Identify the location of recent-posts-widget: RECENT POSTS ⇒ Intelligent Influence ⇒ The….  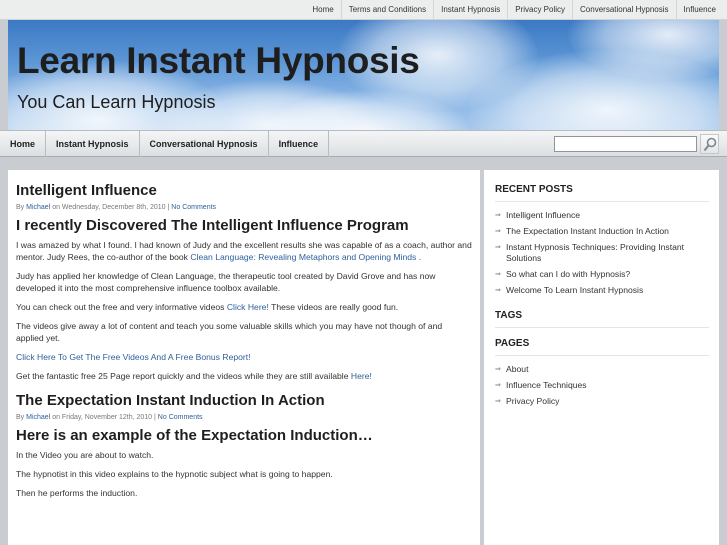
(602, 240).